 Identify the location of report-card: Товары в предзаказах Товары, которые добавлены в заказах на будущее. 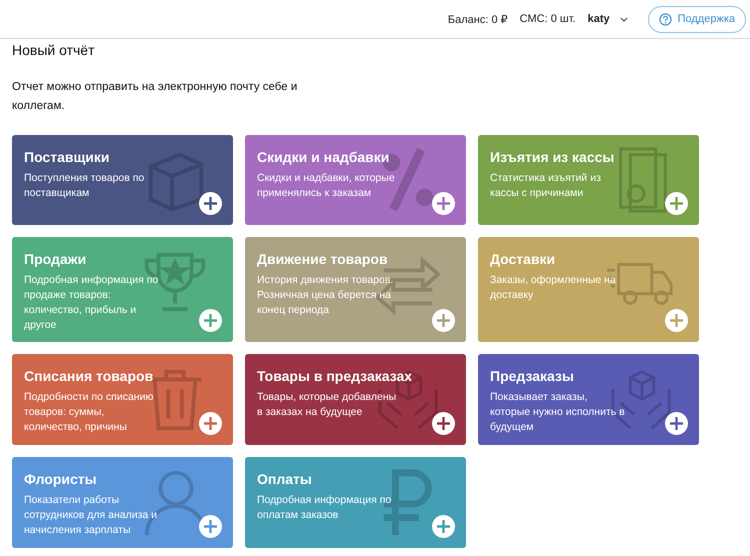
(355, 399).